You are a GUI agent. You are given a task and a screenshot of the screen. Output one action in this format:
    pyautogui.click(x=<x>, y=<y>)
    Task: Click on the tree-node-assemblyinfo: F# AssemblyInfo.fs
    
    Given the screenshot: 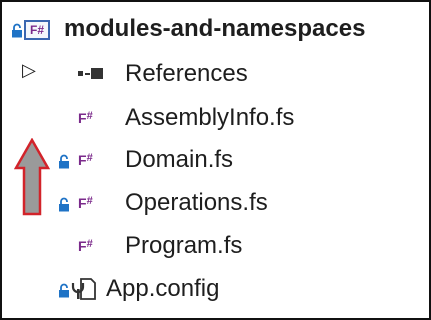 What is the action you would take?
    pyautogui.click(x=215, y=118)
    